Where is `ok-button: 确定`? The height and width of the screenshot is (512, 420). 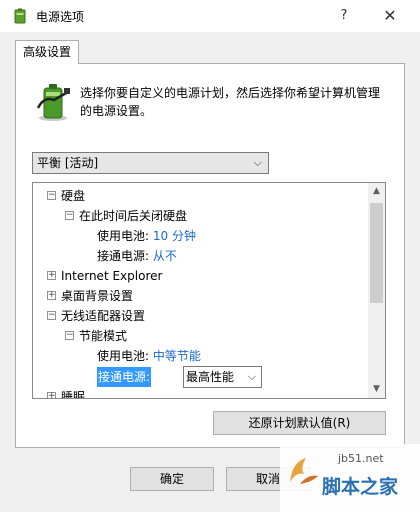
ok-button: 确定 is located at coordinates (172, 479).